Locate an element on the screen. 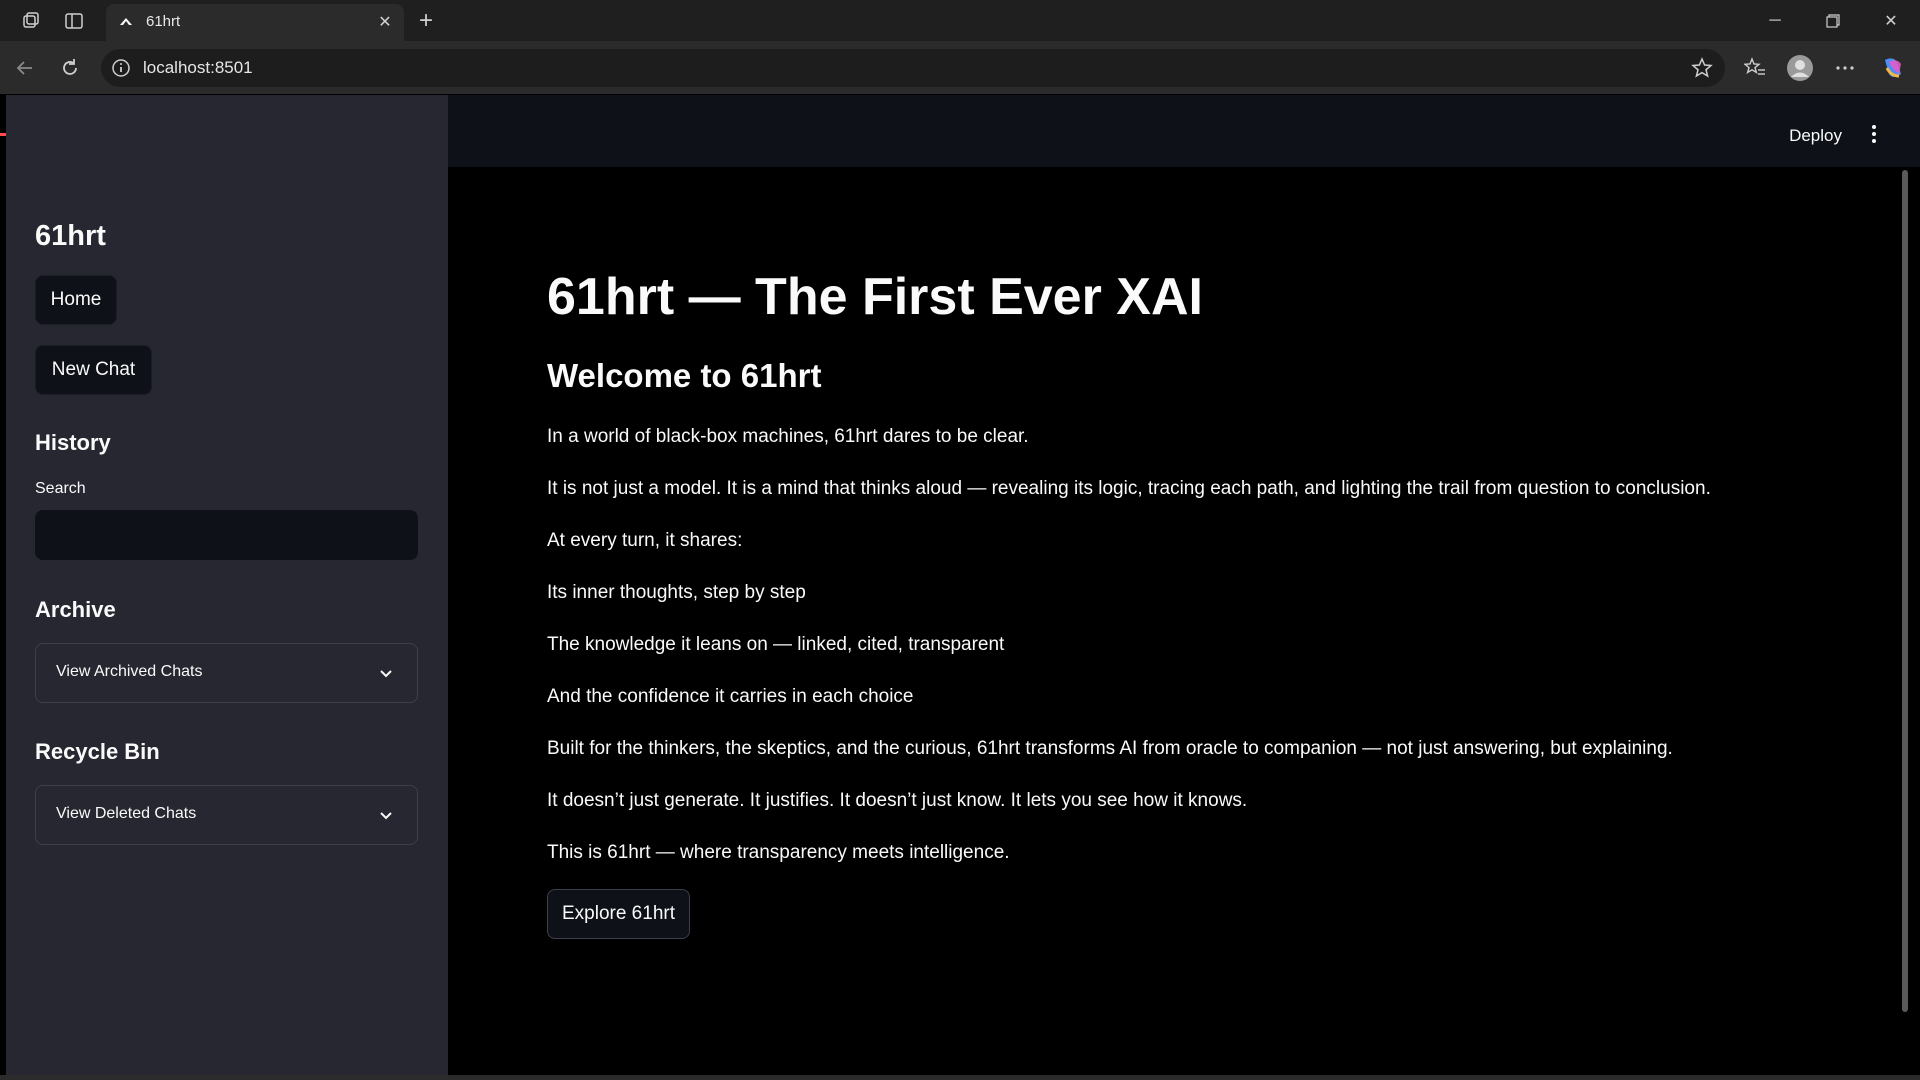  copilot-icon is located at coordinates (1893, 68).